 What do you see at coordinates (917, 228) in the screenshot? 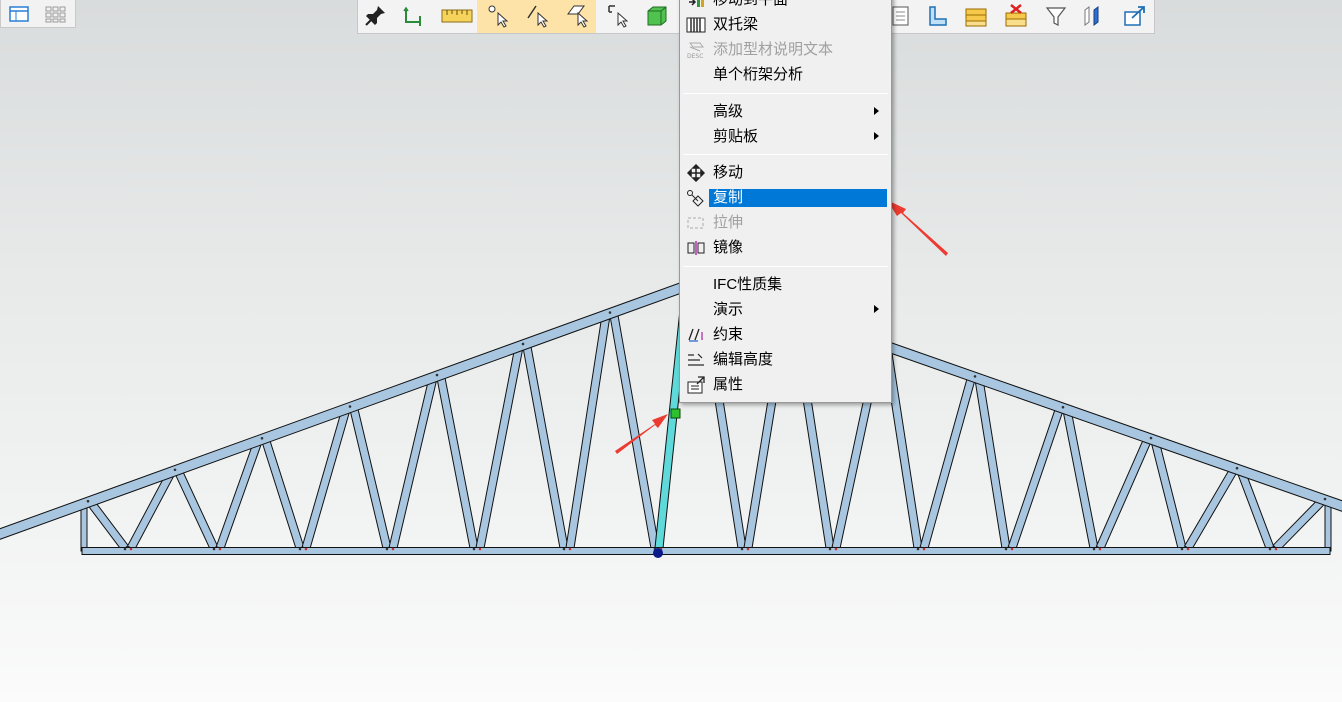
I see `annotation-arrow` at bounding box center [917, 228].